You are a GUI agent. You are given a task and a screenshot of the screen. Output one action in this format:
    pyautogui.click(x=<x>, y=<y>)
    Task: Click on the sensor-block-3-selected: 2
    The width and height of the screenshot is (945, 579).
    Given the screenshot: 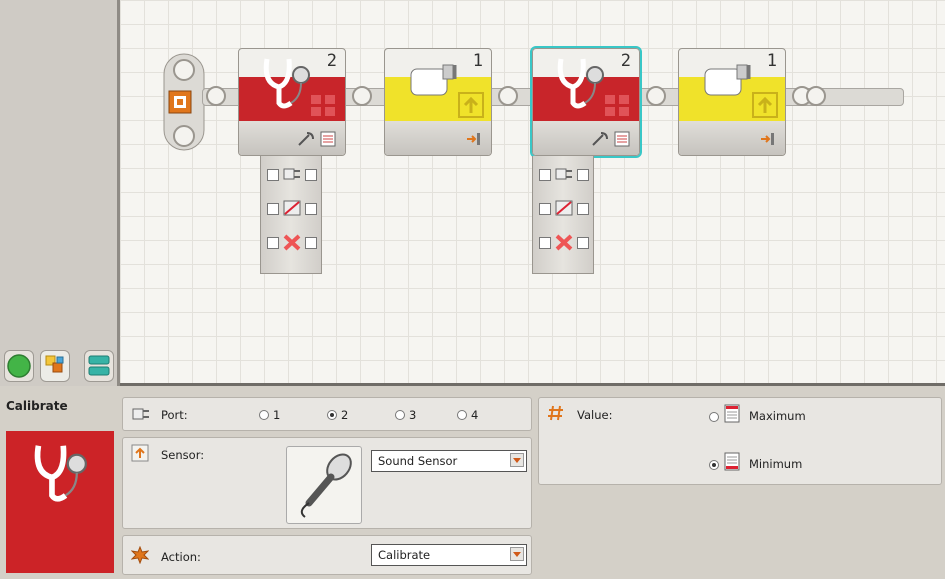 What is the action you would take?
    pyautogui.click(x=586, y=102)
    